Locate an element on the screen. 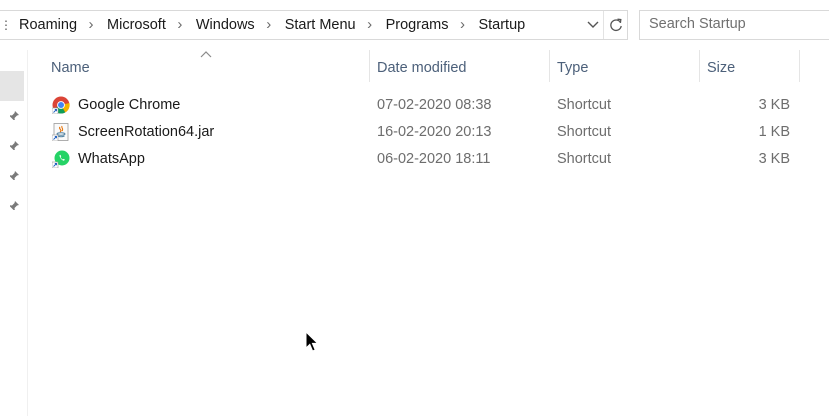 The image size is (829, 416). breadcrumb-microsoft: Microsoft is located at coordinates (135, 25).